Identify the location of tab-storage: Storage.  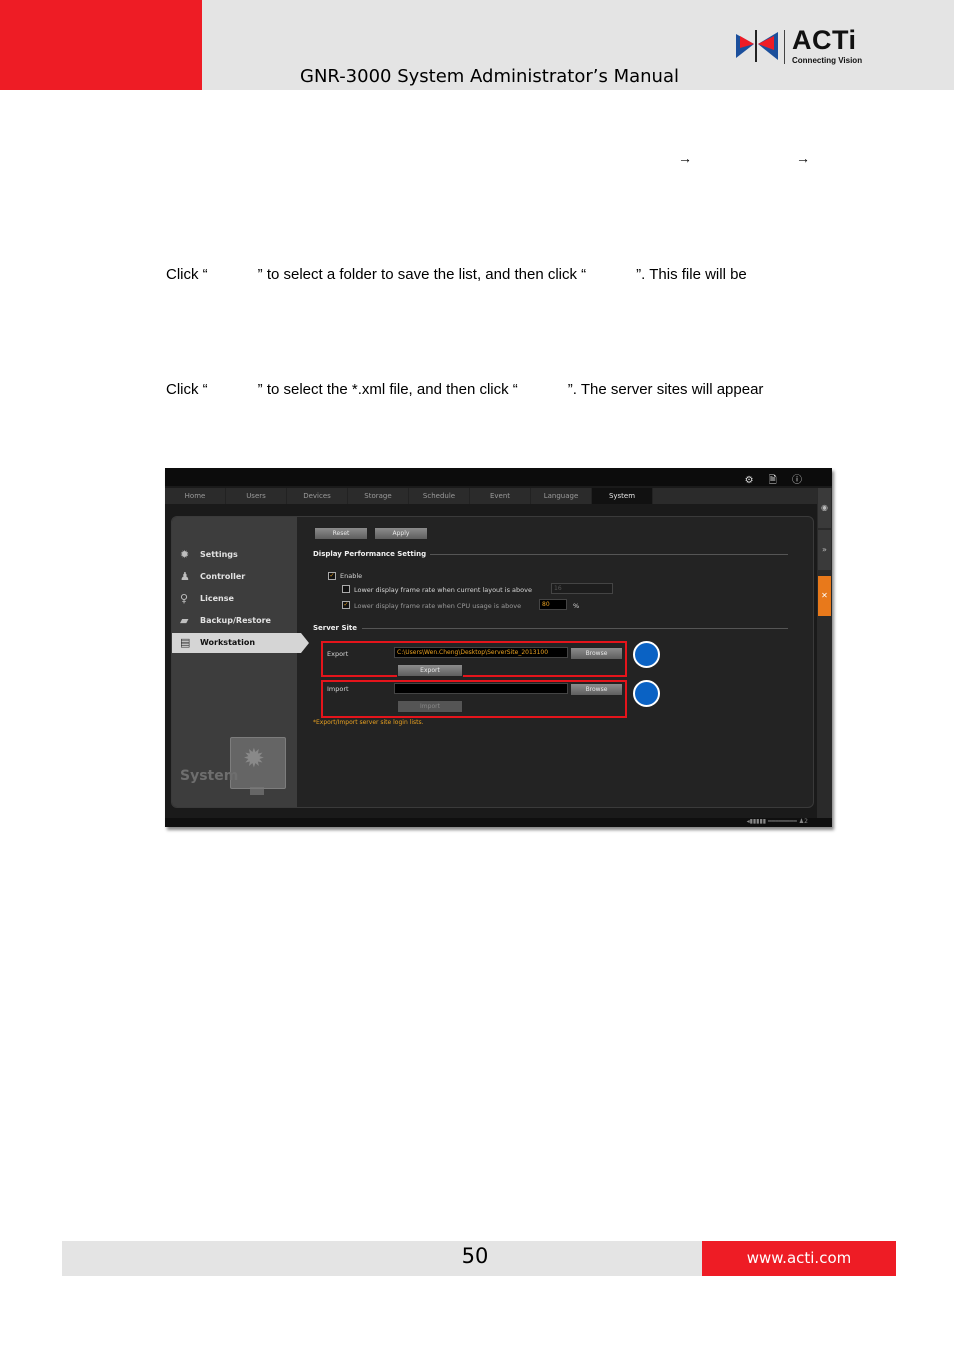
(378, 496).